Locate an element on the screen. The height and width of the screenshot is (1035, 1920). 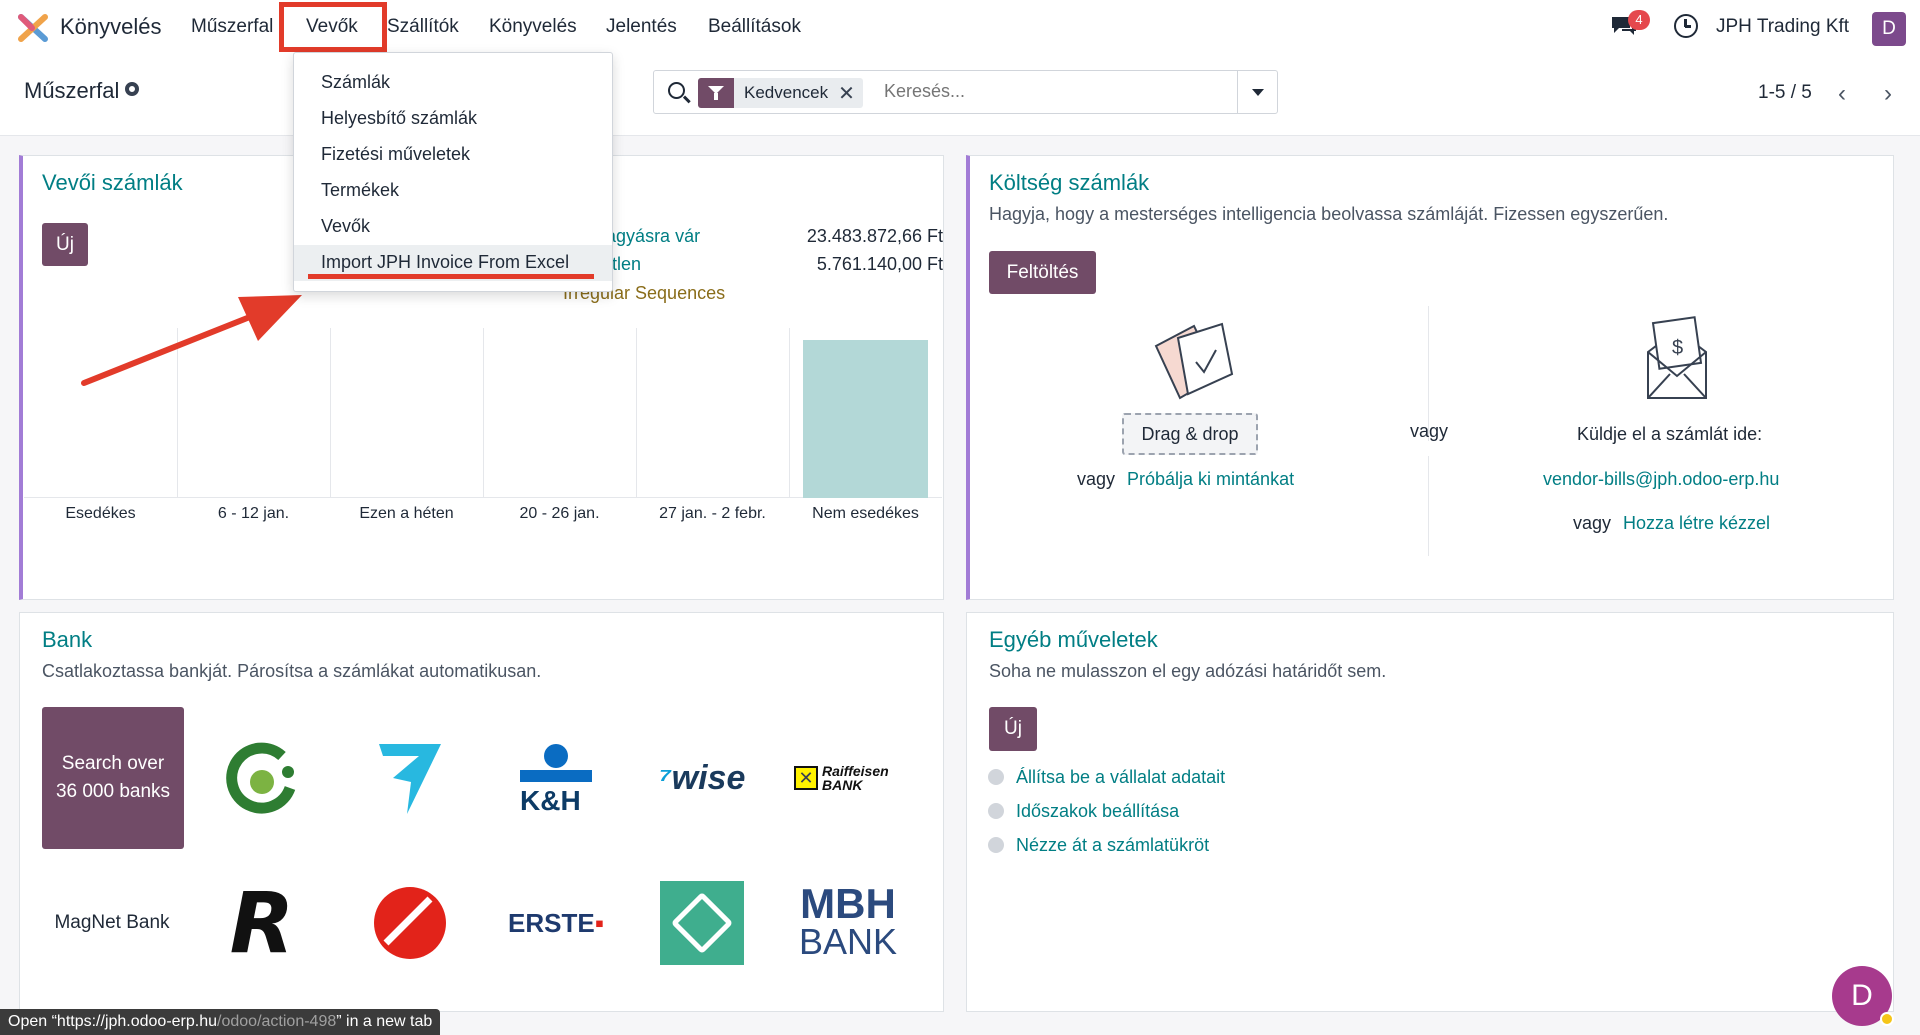
wise-logo-text: ⁷wise is located at coordinates (702, 777).